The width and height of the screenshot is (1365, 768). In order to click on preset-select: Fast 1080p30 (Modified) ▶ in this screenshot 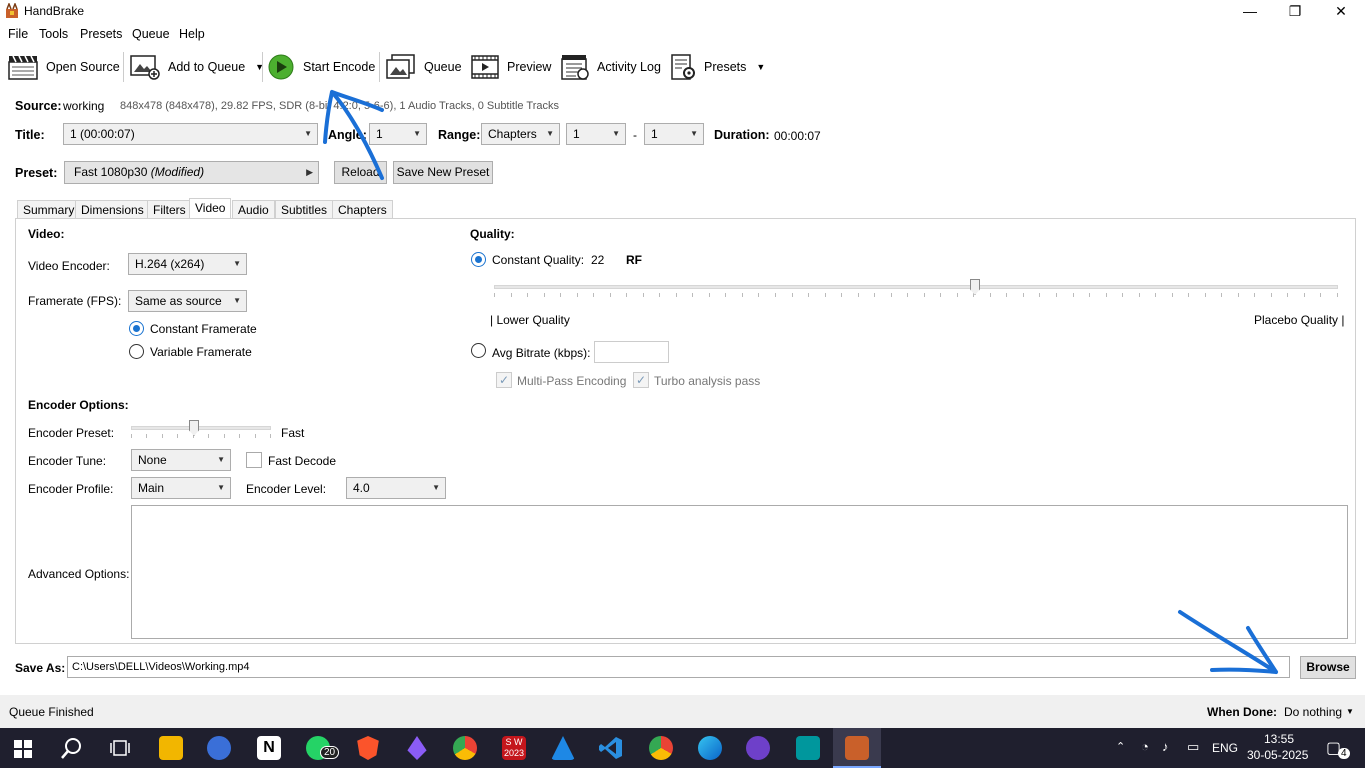, I will do `click(191, 172)`.